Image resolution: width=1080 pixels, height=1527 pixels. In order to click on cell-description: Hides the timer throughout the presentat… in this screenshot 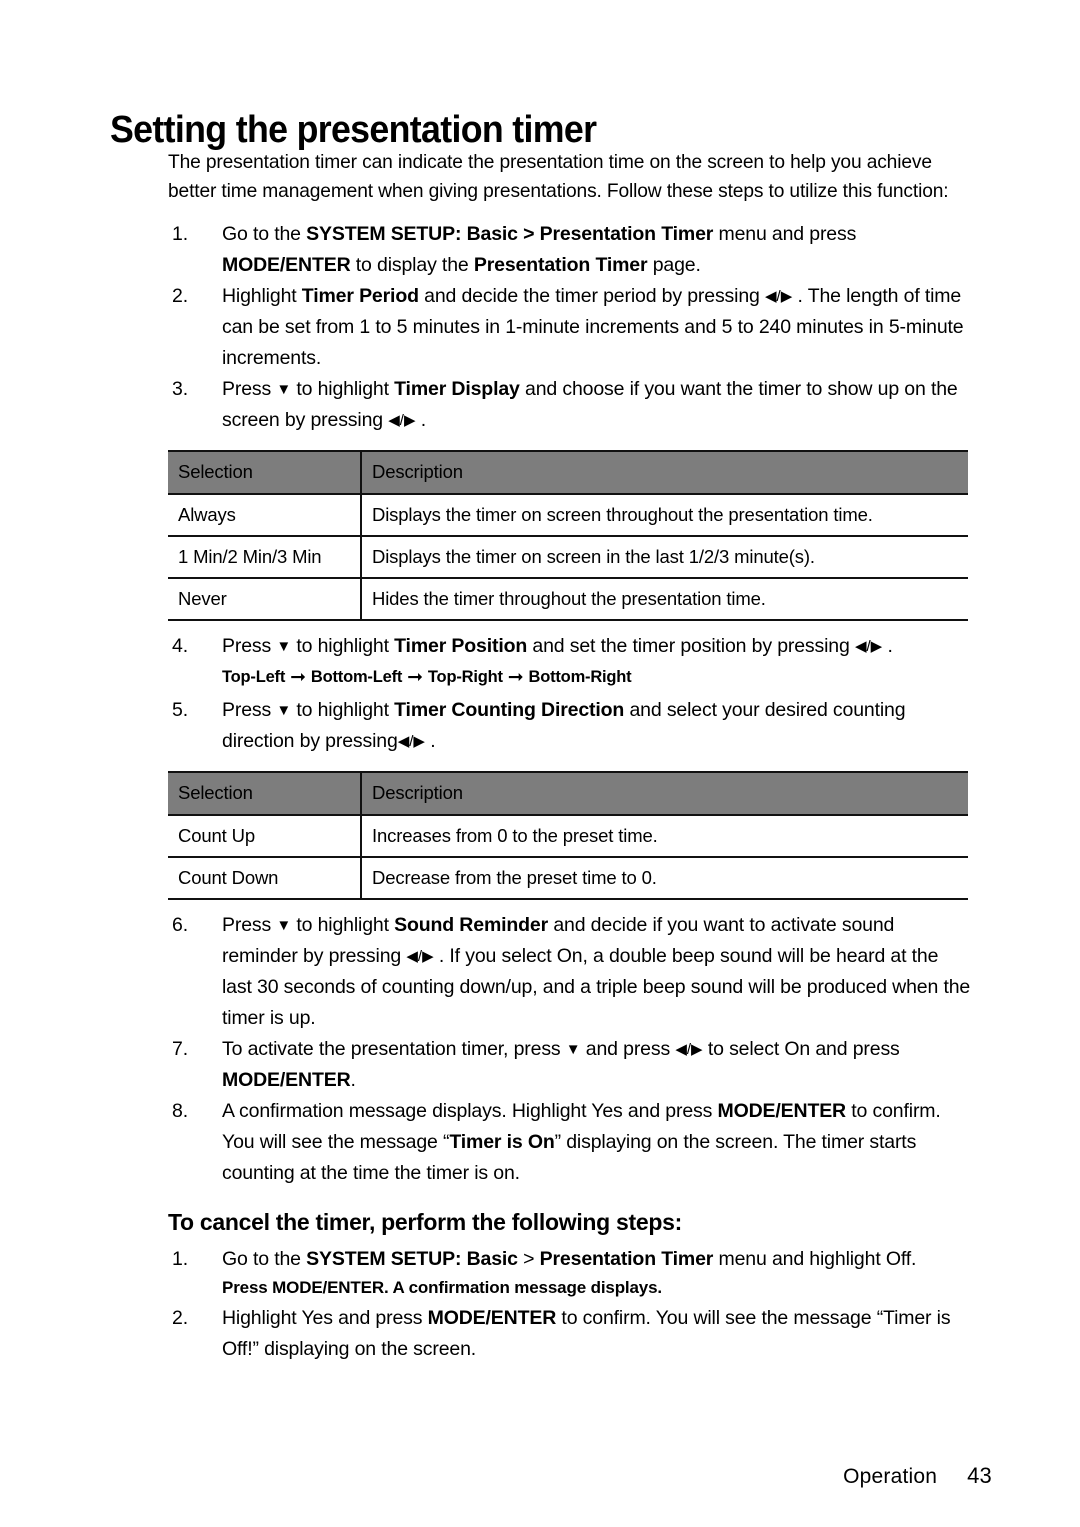, I will do `click(664, 599)`.